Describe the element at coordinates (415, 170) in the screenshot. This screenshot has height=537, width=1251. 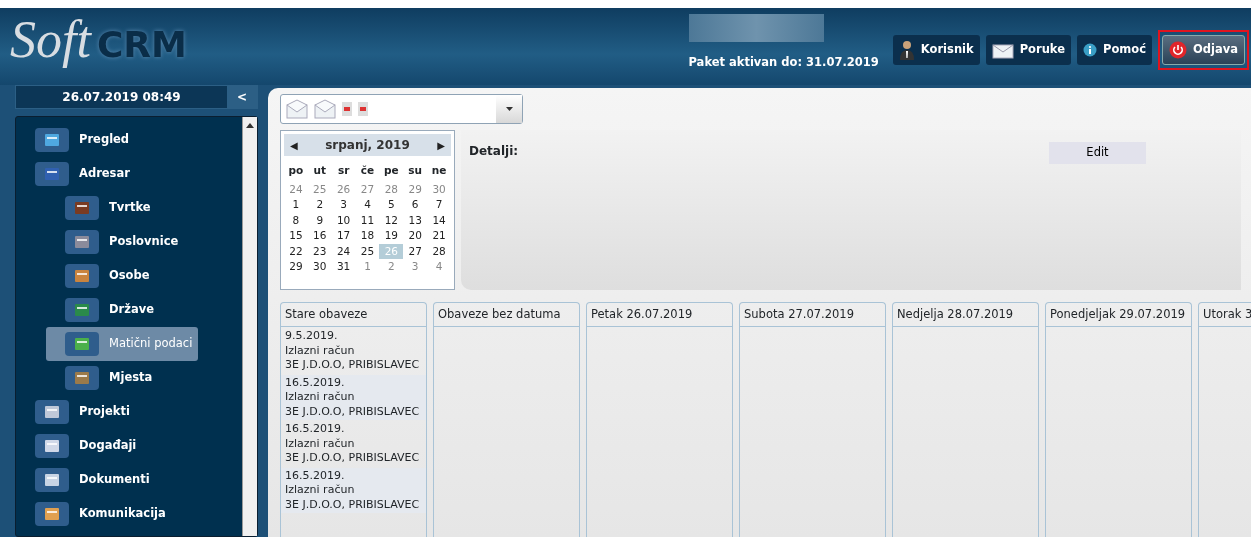
I see `weekday-label: su` at that location.